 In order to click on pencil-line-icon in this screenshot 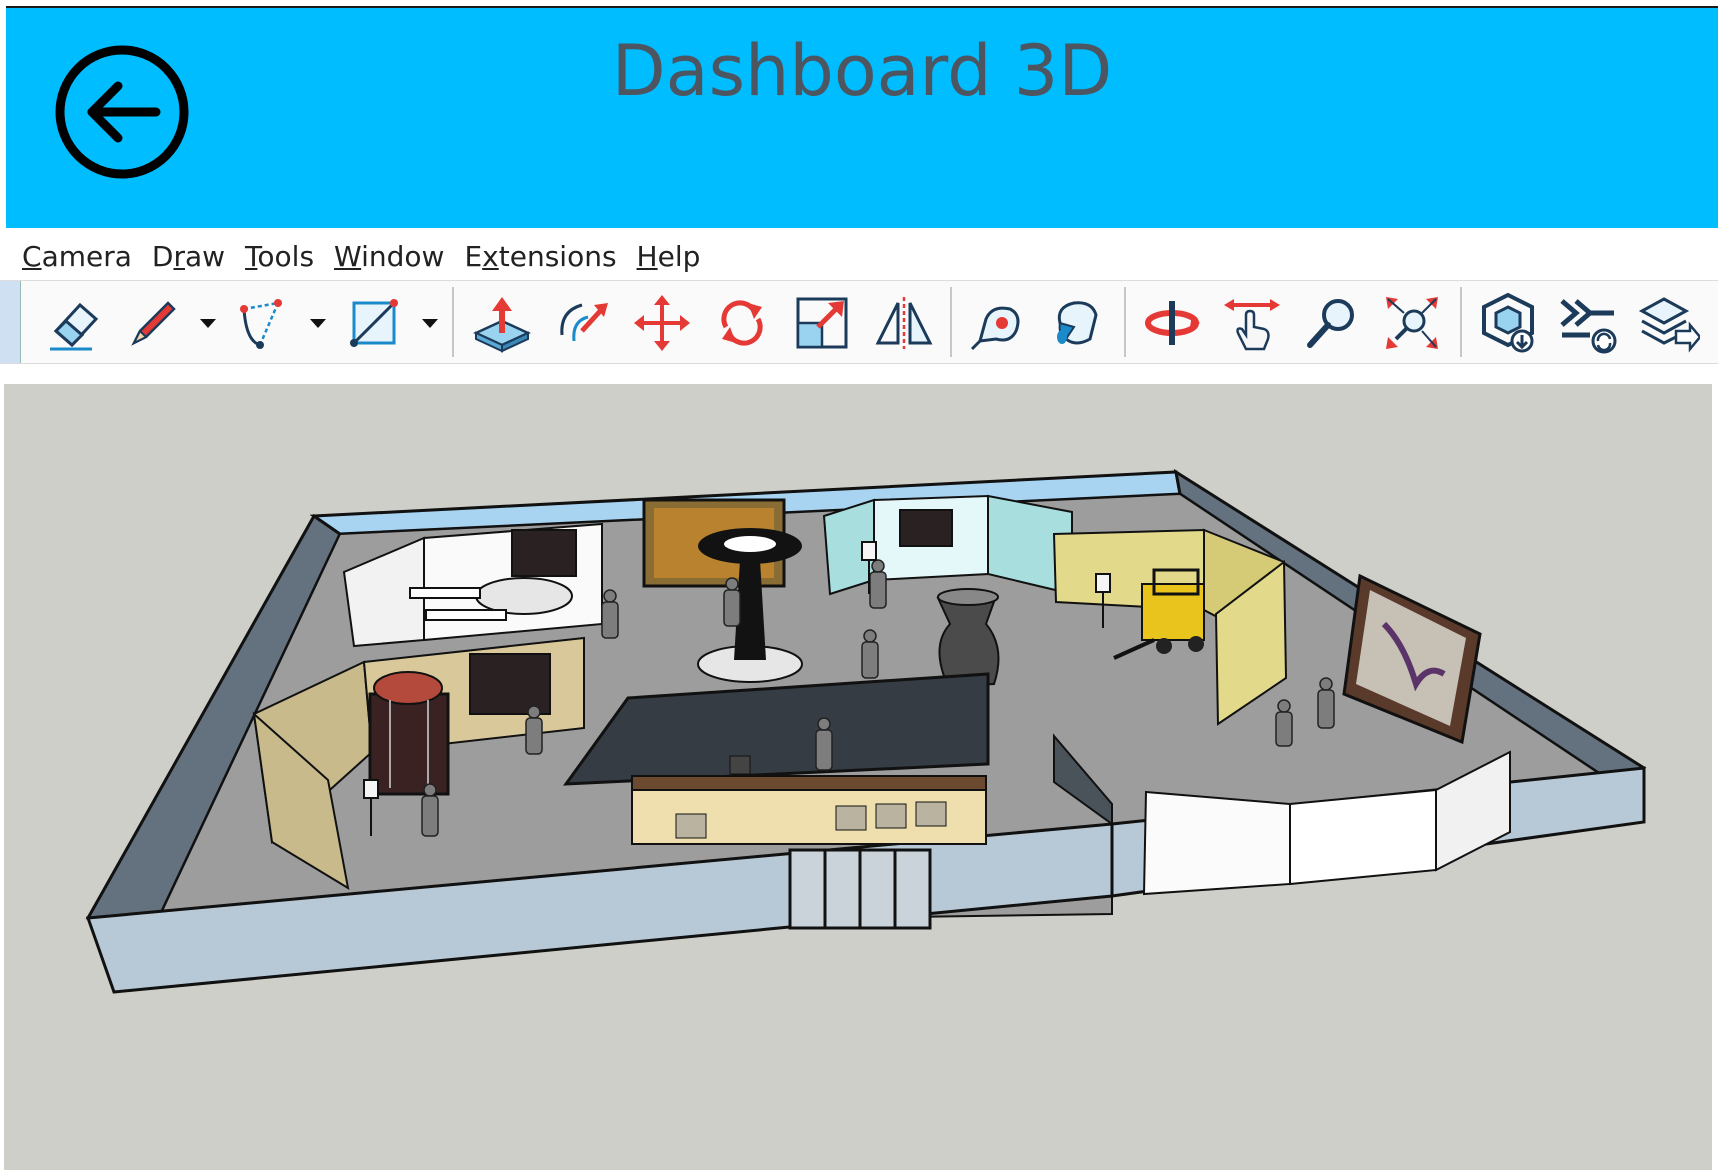, I will do `click(153, 323)`.